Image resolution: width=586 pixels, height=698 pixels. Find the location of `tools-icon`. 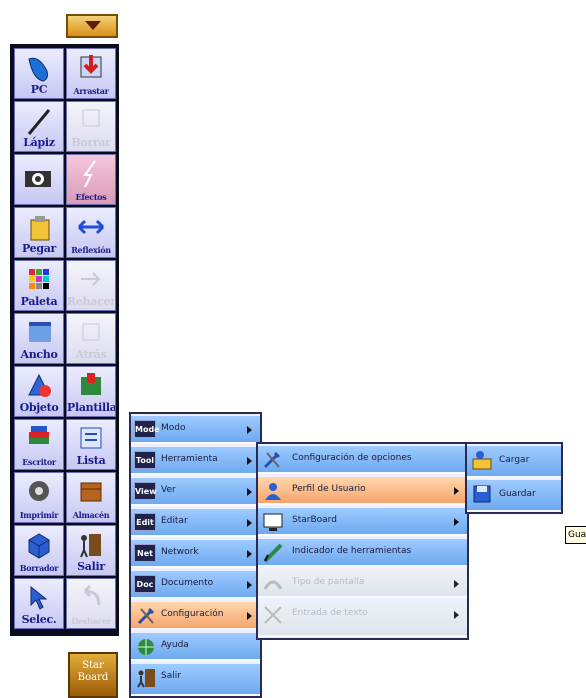

tools-icon is located at coordinates (272, 460).